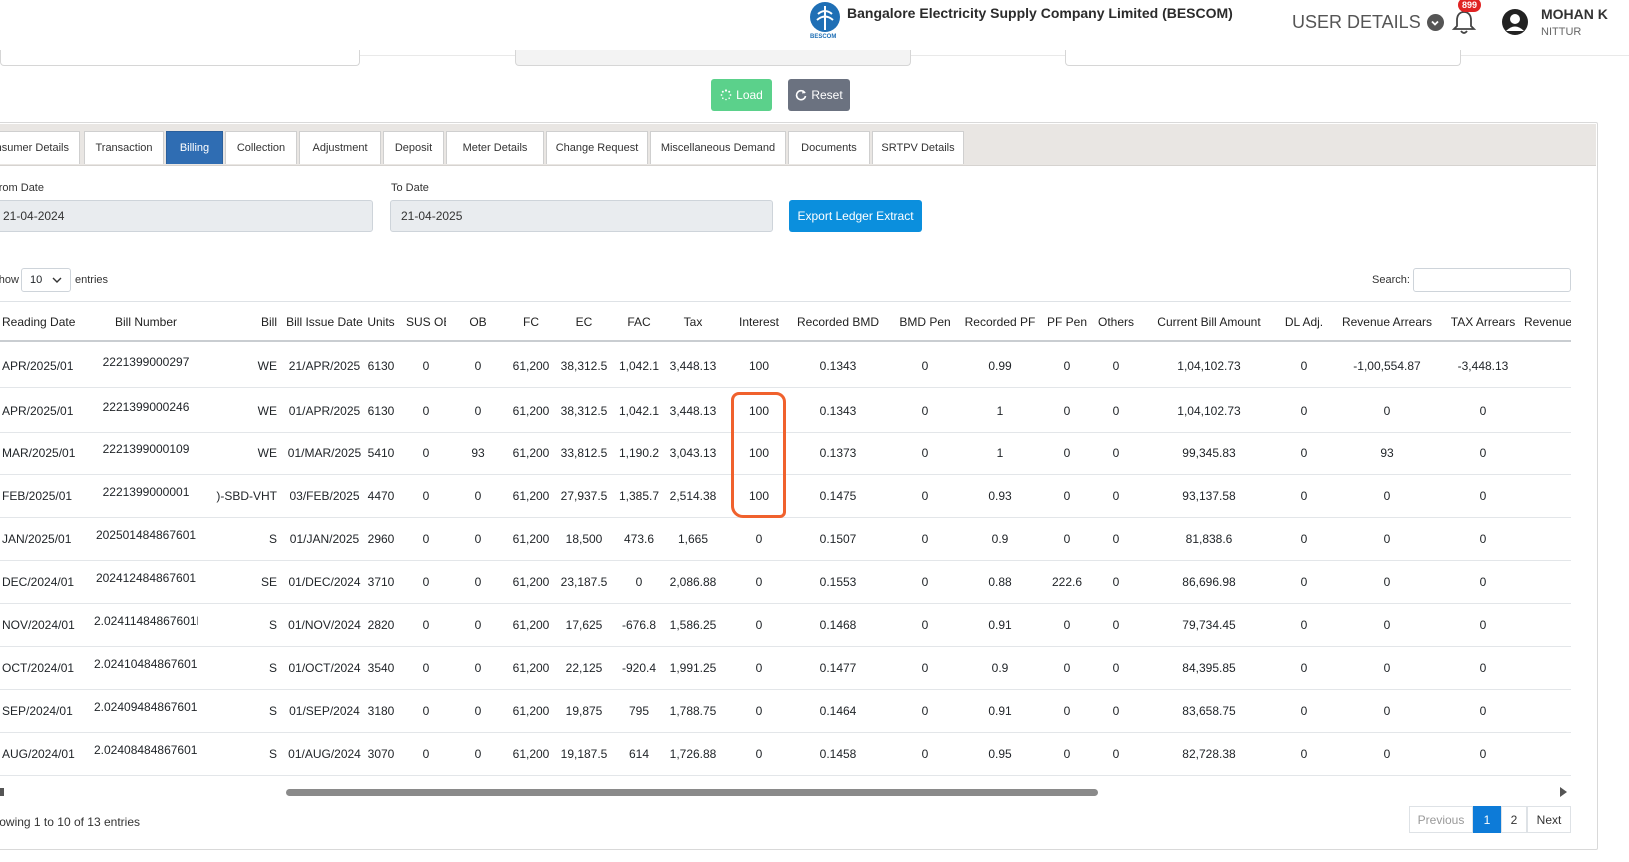  Describe the element at coordinates (495, 147) in the screenshot. I see `tab-meter-details: Meter Details` at that location.